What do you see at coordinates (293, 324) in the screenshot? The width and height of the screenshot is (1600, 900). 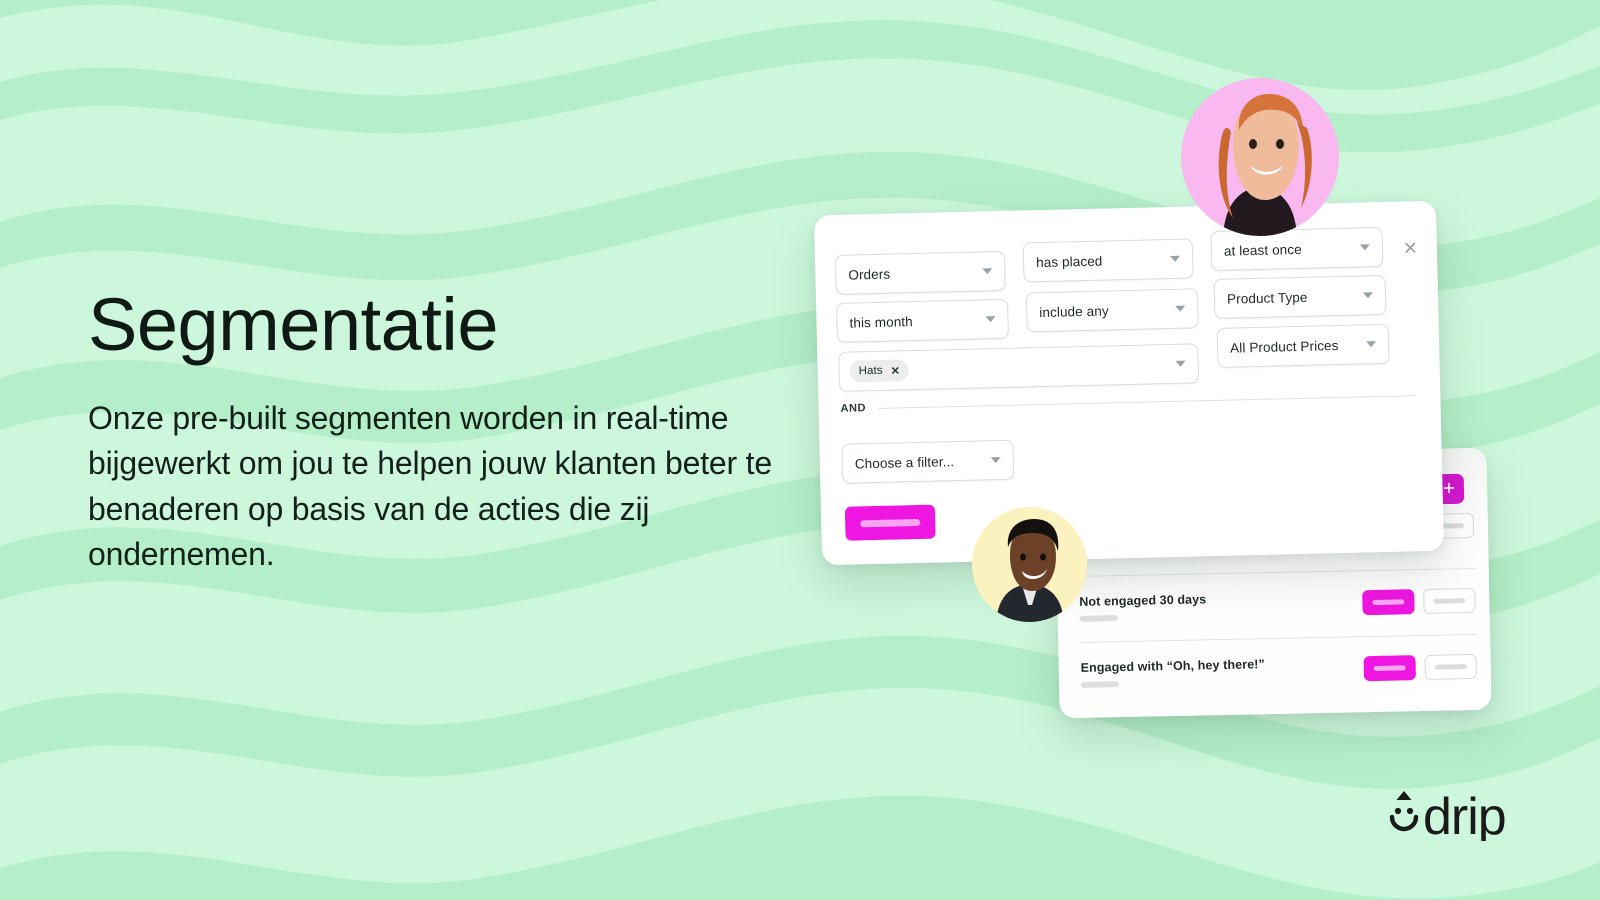 I see `page-title: Segmentatie` at bounding box center [293, 324].